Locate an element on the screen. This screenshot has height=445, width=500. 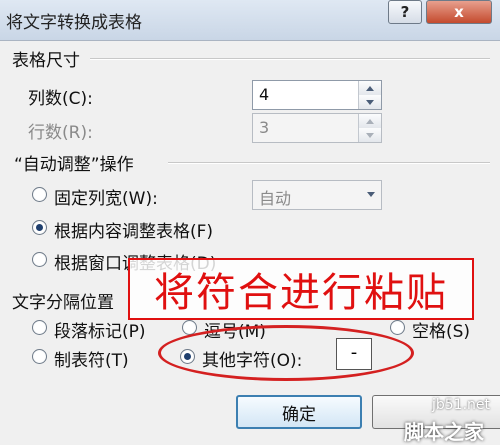
dropdown-arrow-icon is located at coordinates (371, 194).